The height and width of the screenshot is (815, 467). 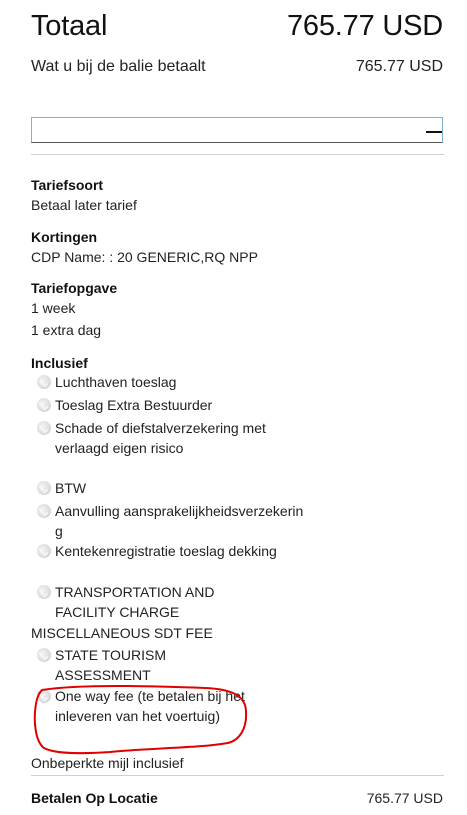 What do you see at coordinates (399, 66) in the screenshot?
I see `counter-amount: 765.77 USD` at bounding box center [399, 66].